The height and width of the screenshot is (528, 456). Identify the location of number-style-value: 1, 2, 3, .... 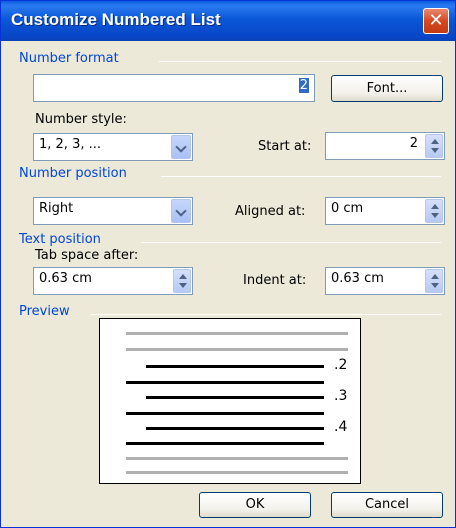
(70, 144).